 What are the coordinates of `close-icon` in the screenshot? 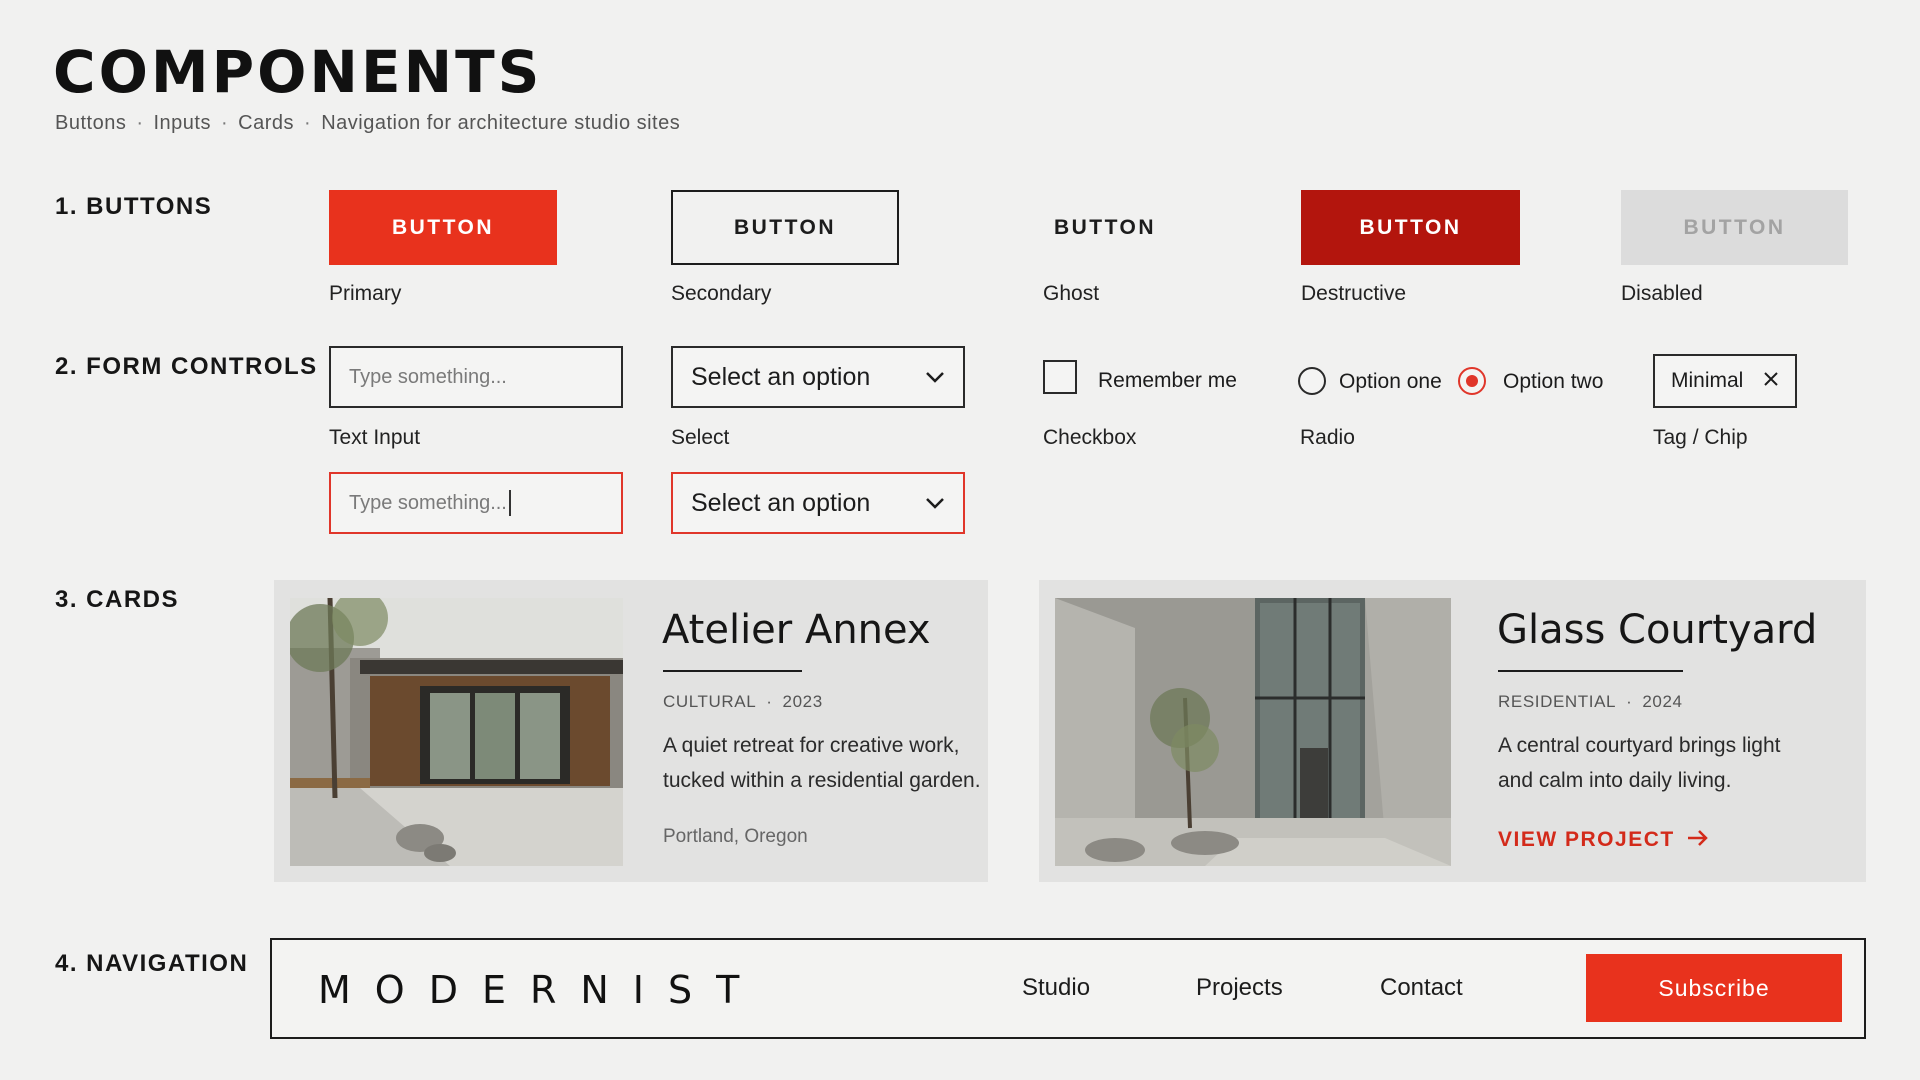 It's located at (1771, 381).